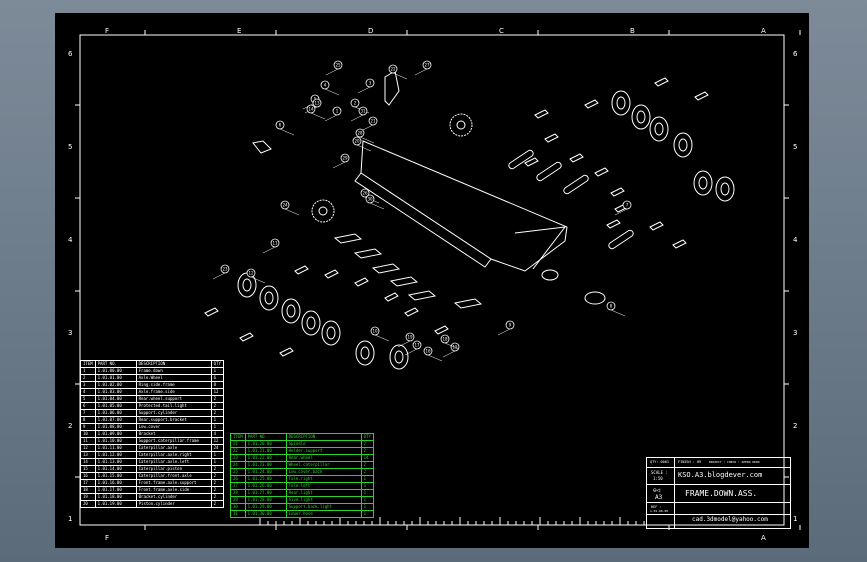  What do you see at coordinates (417, 345) in the screenshot?
I see `callout-number: 17` at bounding box center [417, 345].